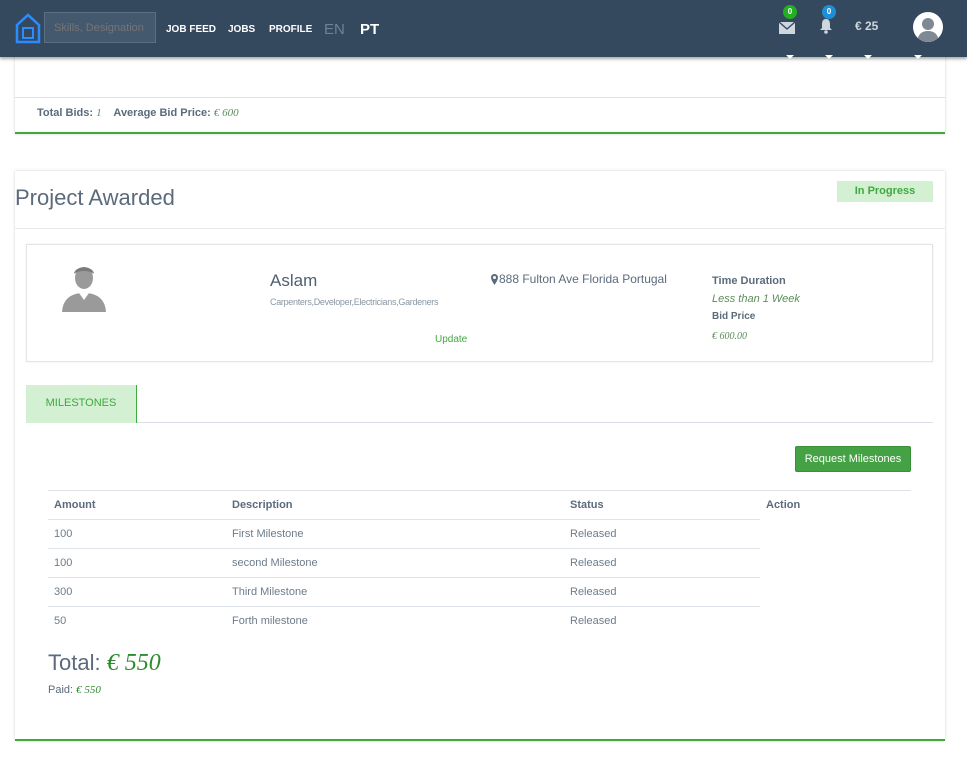  I want to click on average-bid-label: Average Bid Price:, so click(162, 113).